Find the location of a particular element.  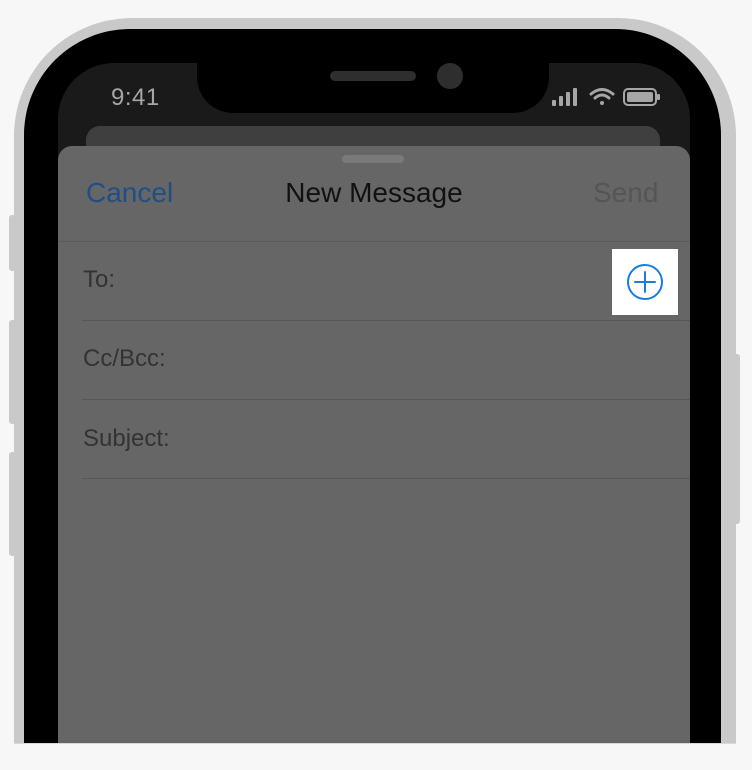

subject-field-label: Subject: is located at coordinates (126, 438).